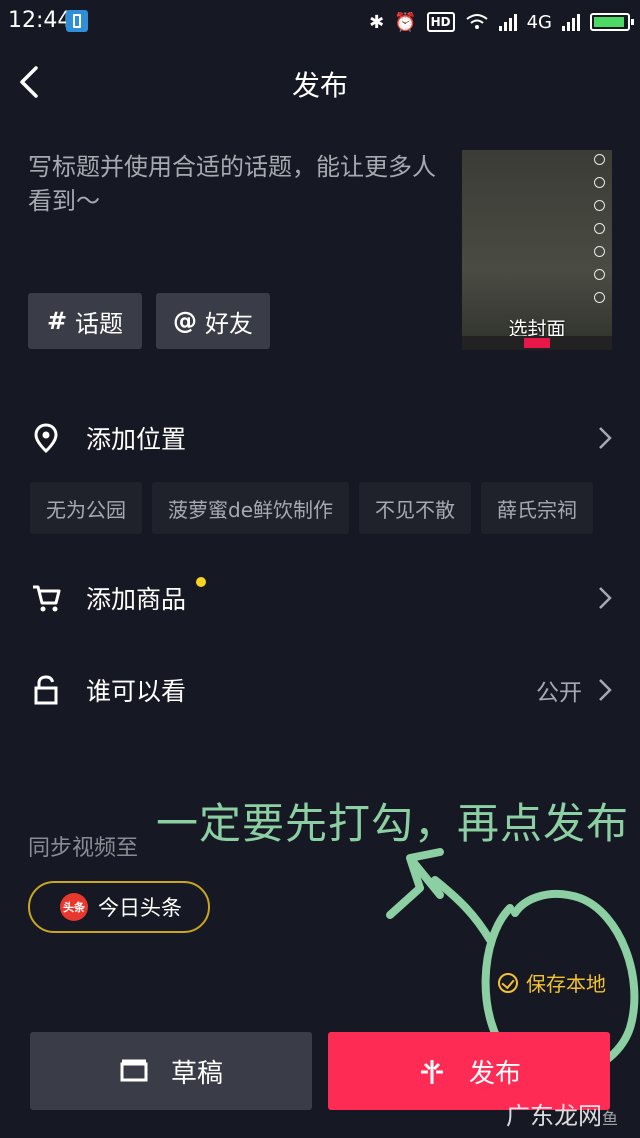 The width and height of the screenshot is (640, 1138). What do you see at coordinates (431, 1072) in the screenshot?
I see `publish-sparkle-icon` at bounding box center [431, 1072].